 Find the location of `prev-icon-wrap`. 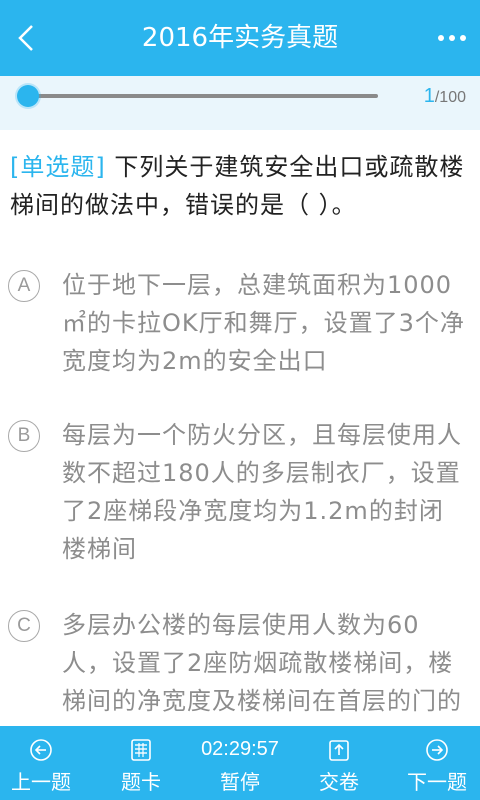

prev-icon-wrap is located at coordinates (43, 750).